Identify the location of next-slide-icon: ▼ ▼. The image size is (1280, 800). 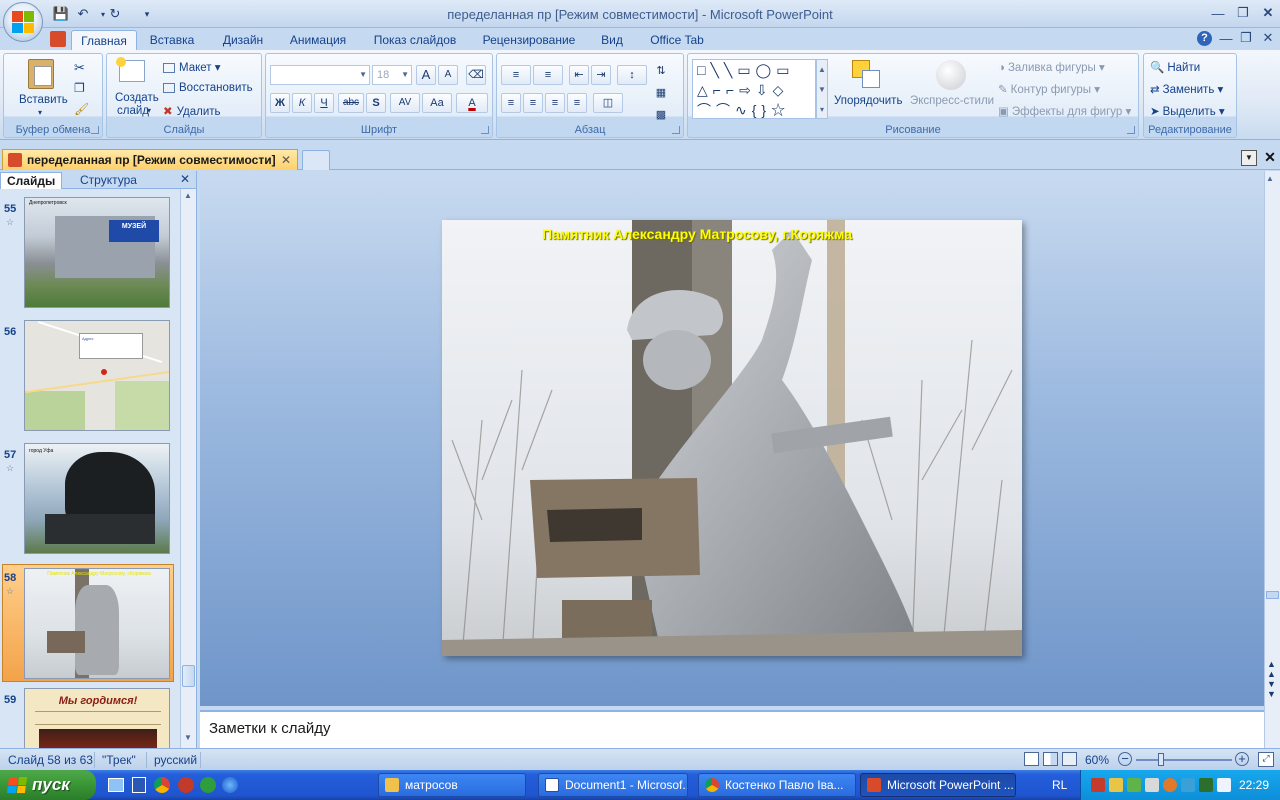
(1271, 689).